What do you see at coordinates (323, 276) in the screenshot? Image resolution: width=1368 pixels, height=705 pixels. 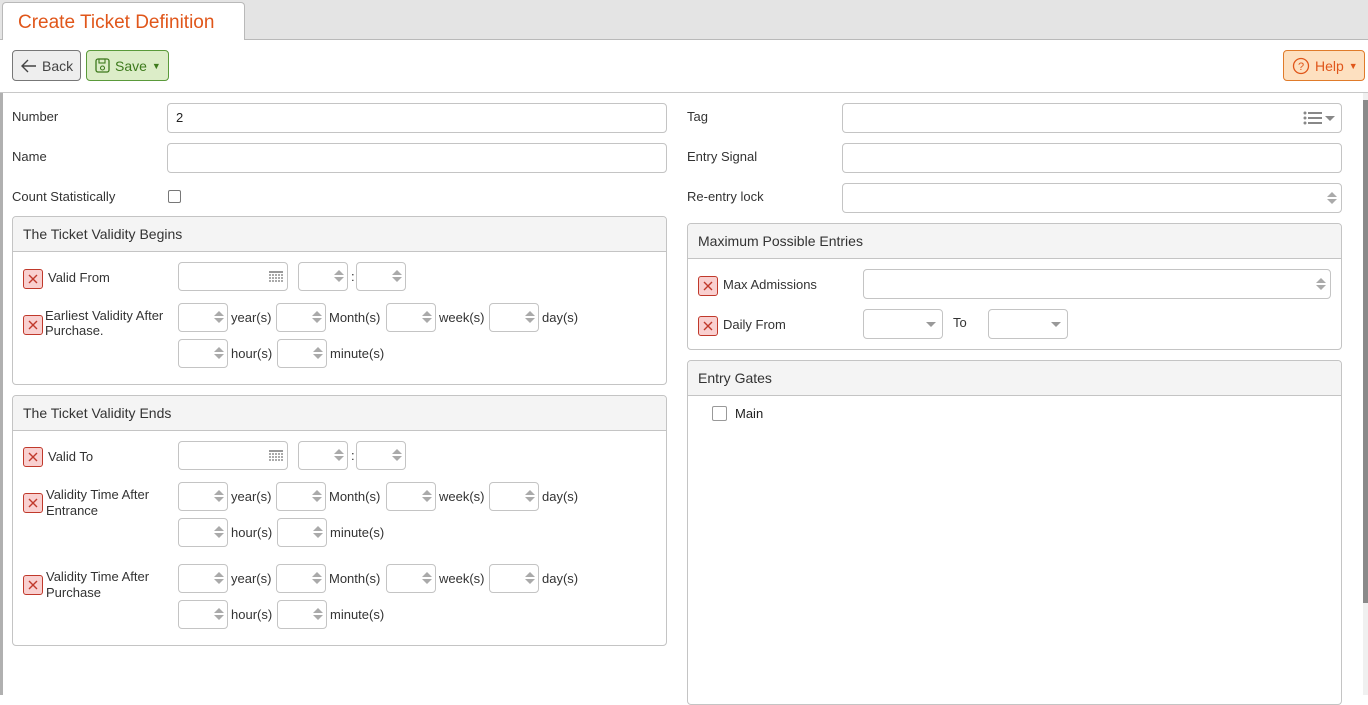 I see `valid-from-hour-spinner` at bounding box center [323, 276].